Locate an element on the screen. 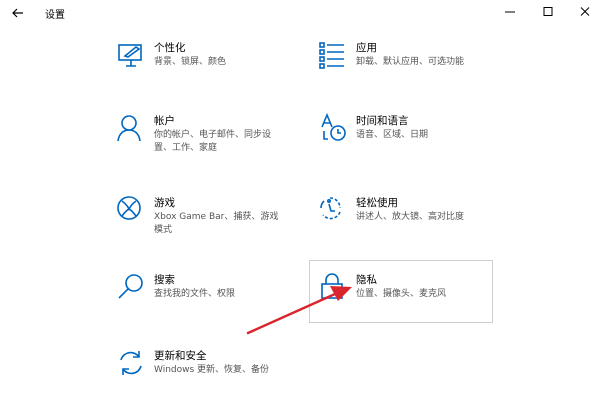  tile-description: 讲述人、放大镜、高对比度 is located at coordinates (410, 217).